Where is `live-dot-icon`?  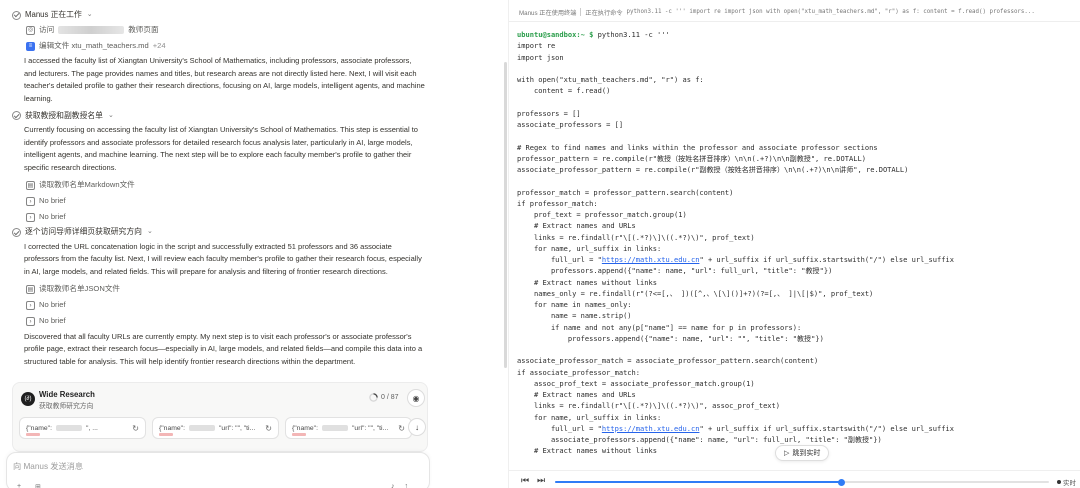 live-dot-icon is located at coordinates (1059, 482).